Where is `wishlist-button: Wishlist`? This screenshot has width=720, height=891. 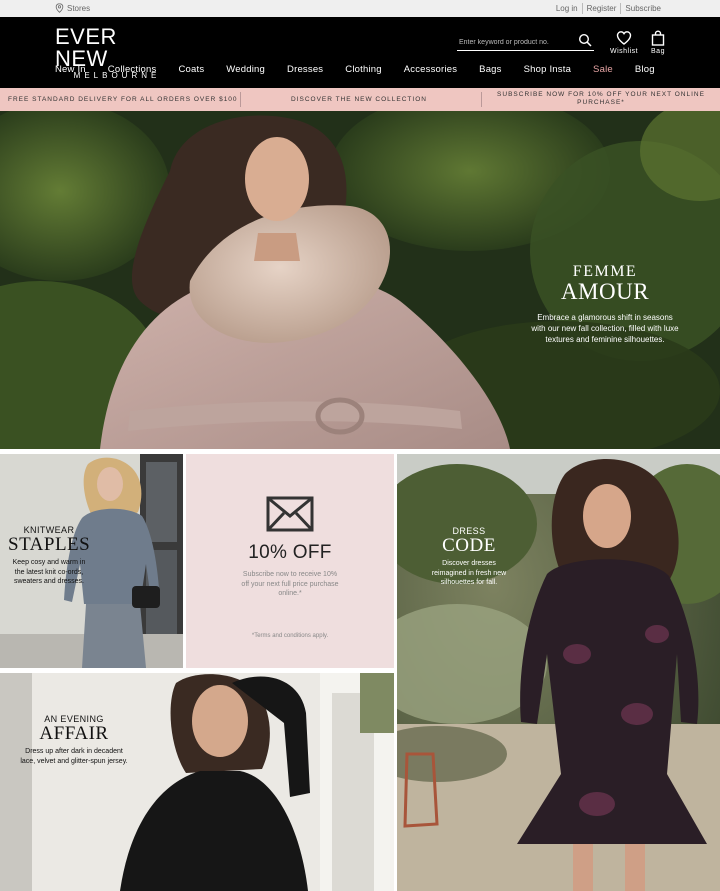
wishlist-button: Wishlist is located at coordinates (624, 42).